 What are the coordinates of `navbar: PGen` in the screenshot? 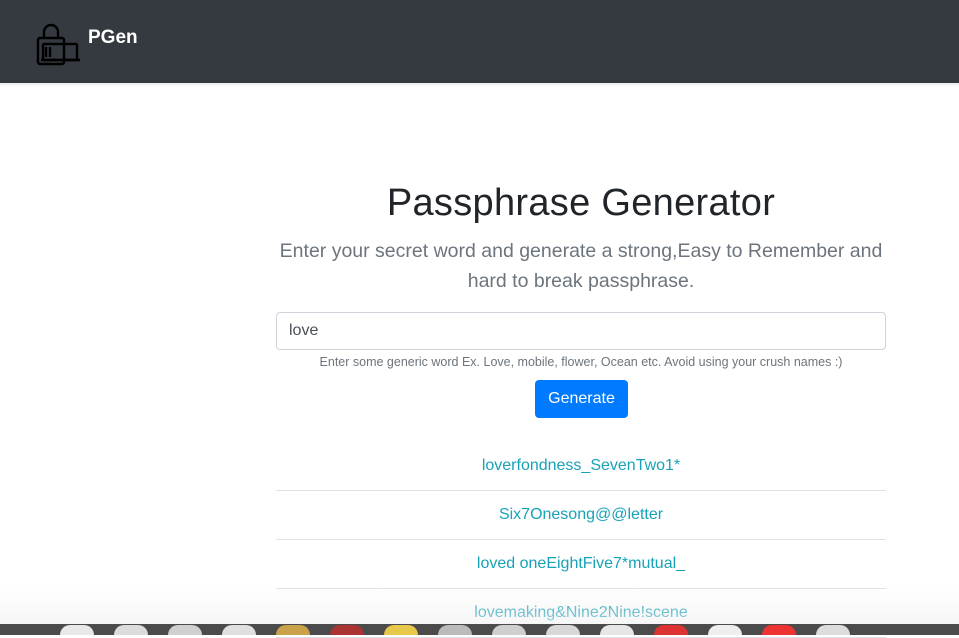 It's located at (479, 41).